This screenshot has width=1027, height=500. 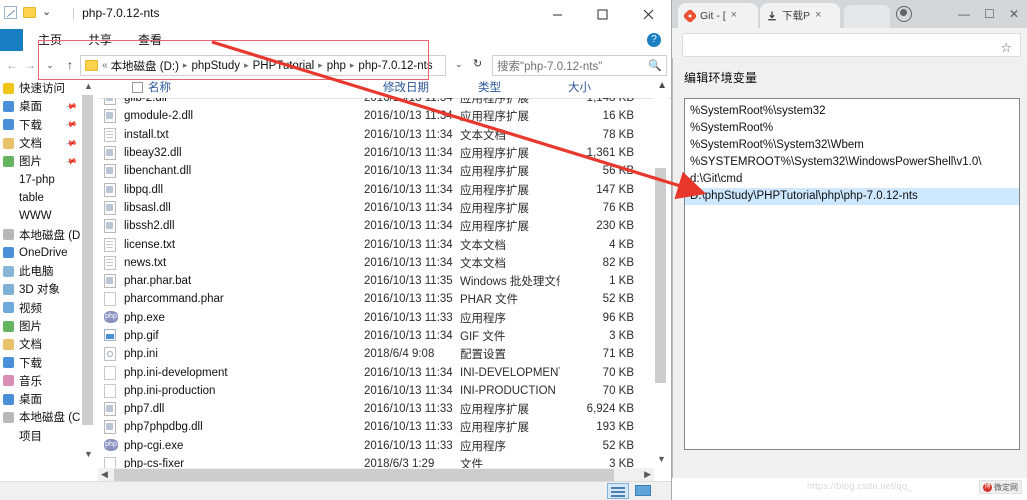 I want to click on file-row: libsasl.dll 2016/10/13 11:34 应用程序扩展 76 KB, so click(x=376, y=208).